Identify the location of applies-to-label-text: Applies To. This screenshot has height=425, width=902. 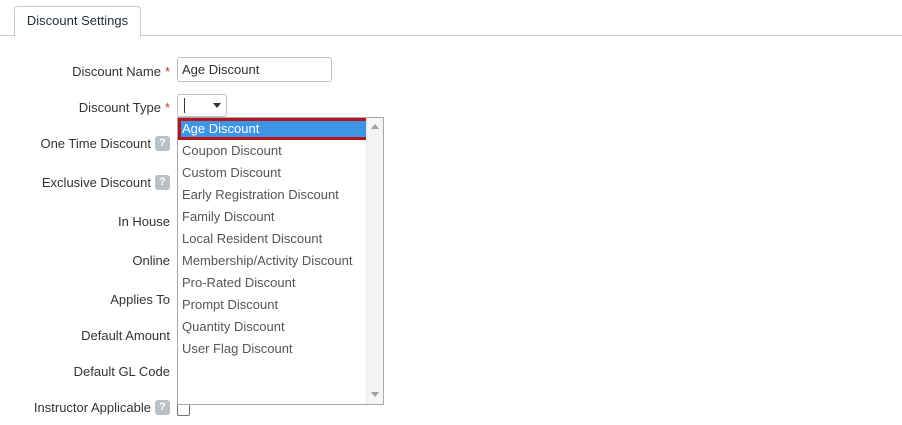
(140, 299).